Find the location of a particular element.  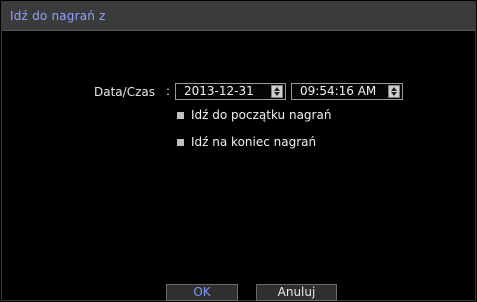

cancel-button: Anuluj is located at coordinates (296, 292).